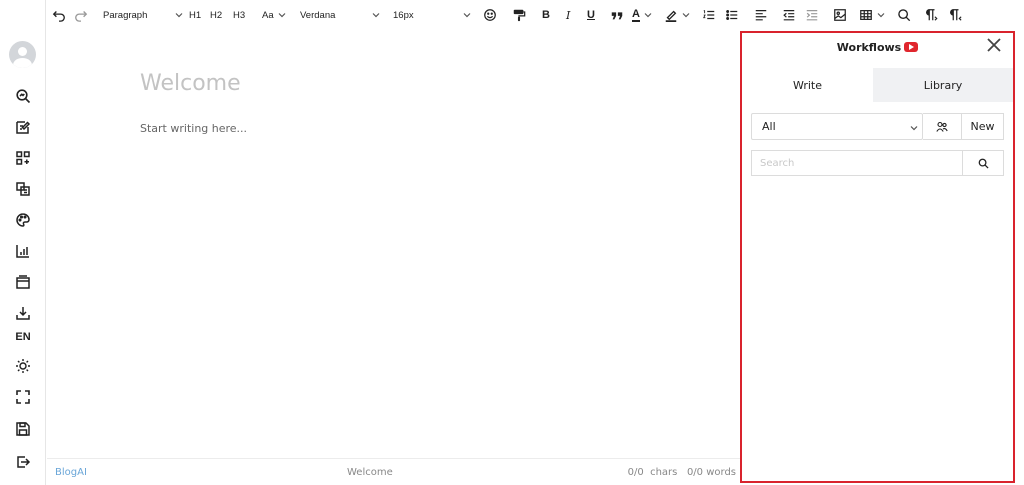  I want to click on exit-icon, so click(23, 462).